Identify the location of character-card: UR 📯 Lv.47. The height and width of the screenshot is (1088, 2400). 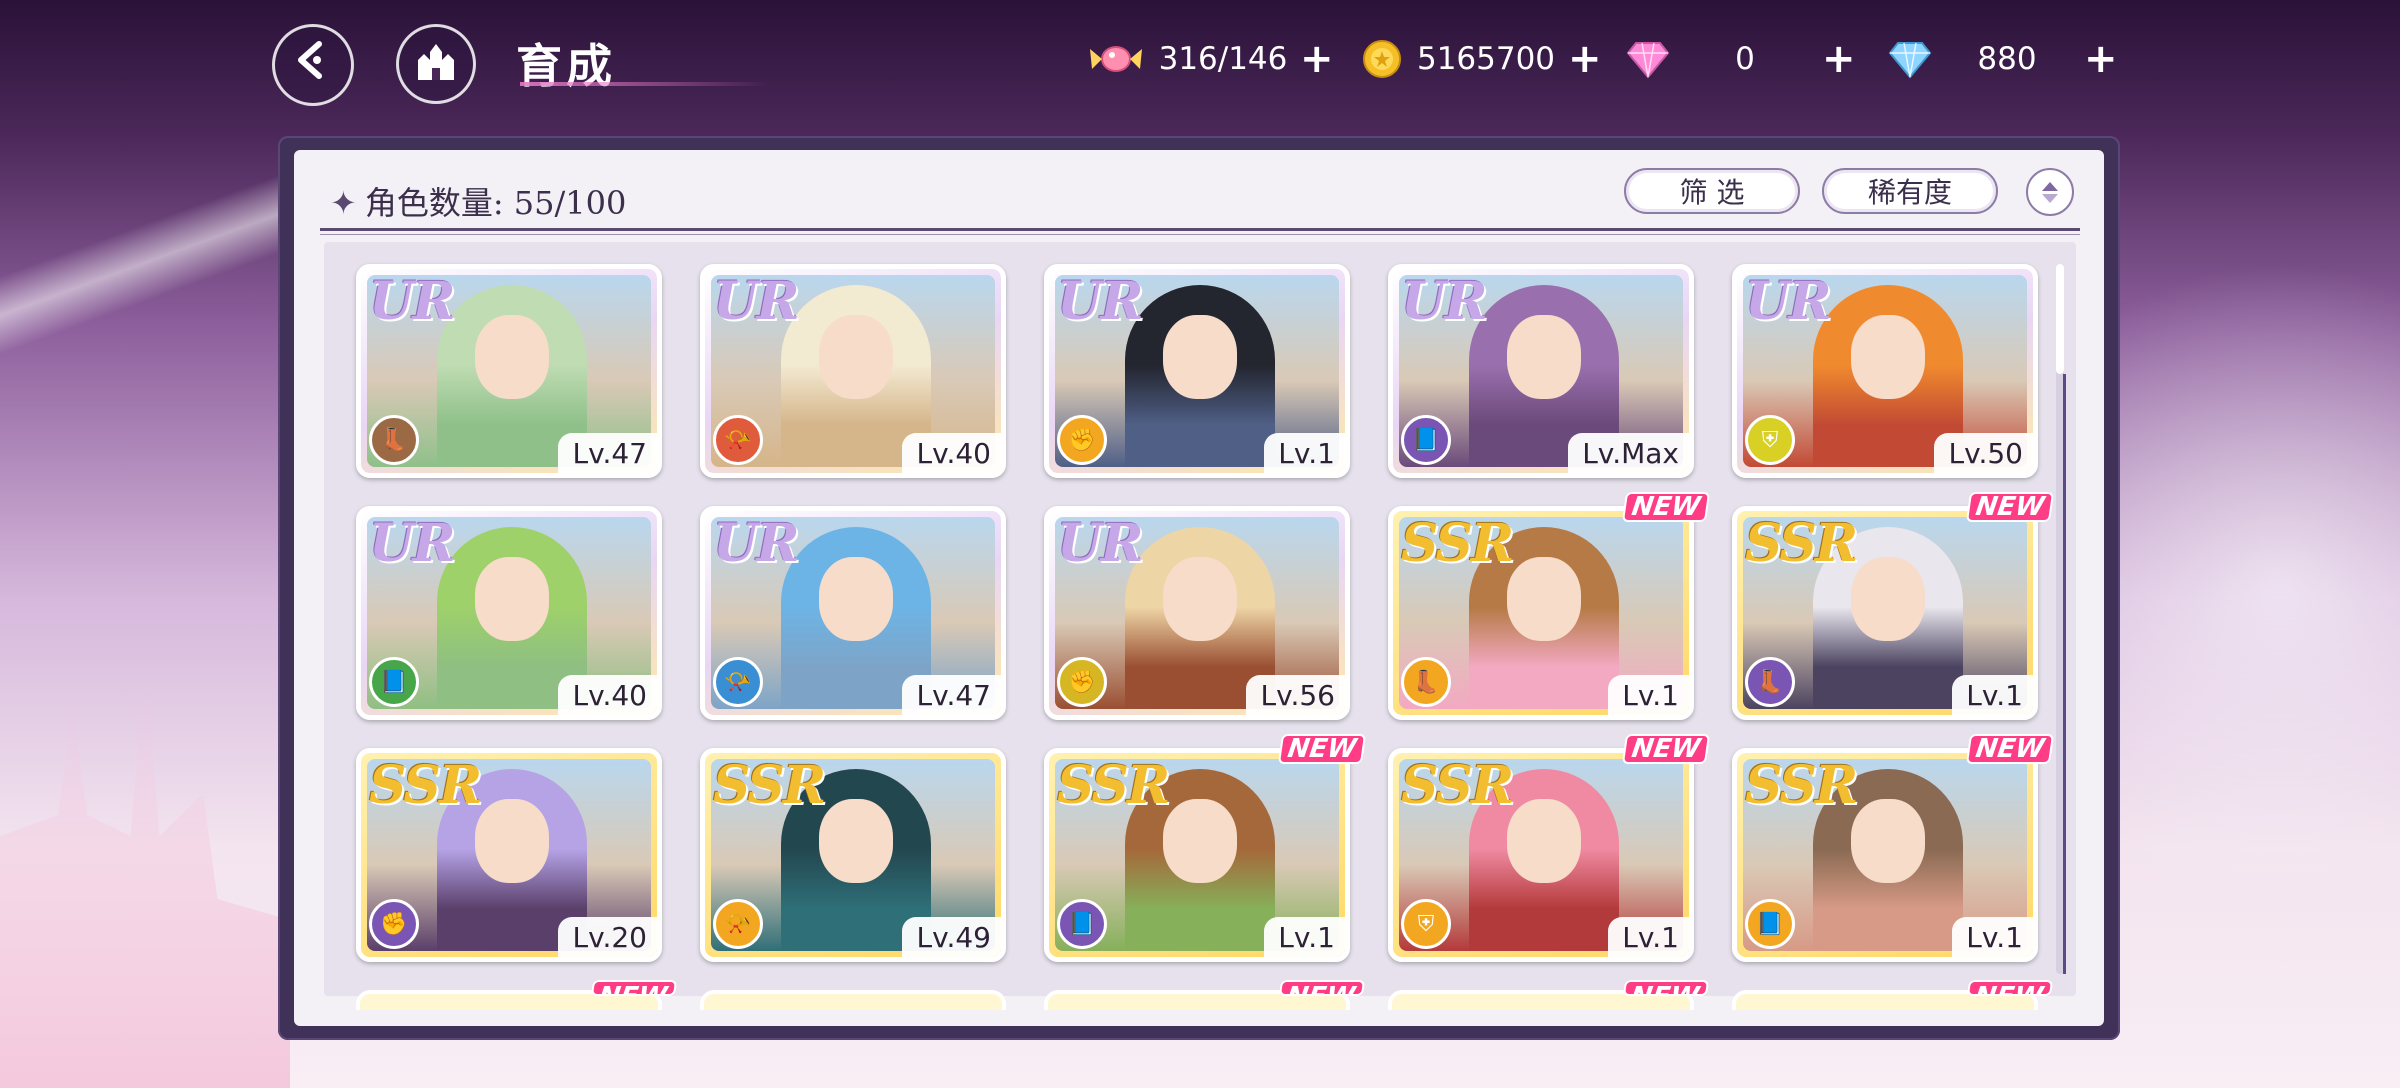
(853, 613).